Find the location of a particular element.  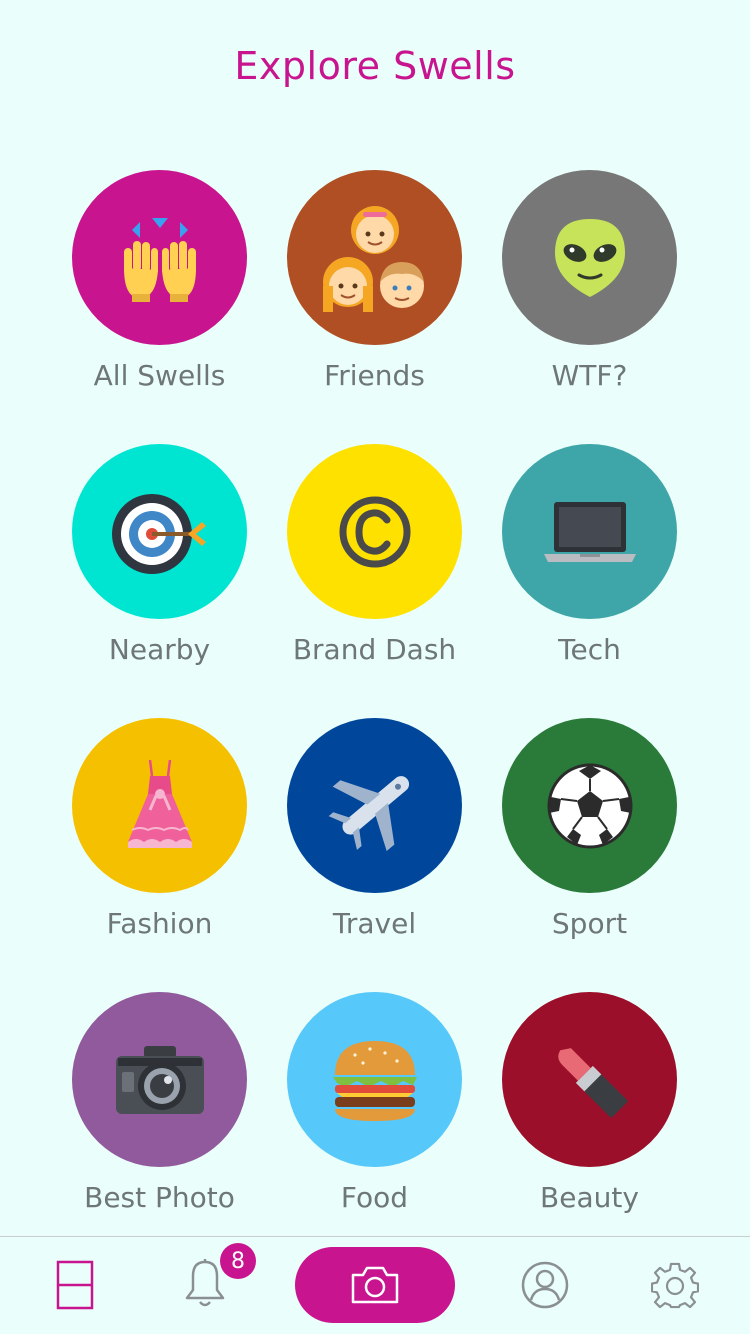

grid-icon is located at coordinates (75, 1285).